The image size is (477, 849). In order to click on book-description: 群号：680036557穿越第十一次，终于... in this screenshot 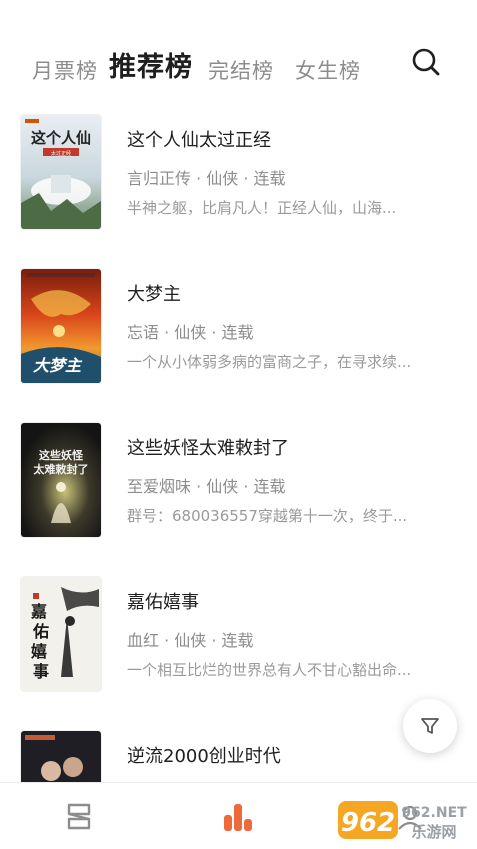, I will do `click(267, 516)`.